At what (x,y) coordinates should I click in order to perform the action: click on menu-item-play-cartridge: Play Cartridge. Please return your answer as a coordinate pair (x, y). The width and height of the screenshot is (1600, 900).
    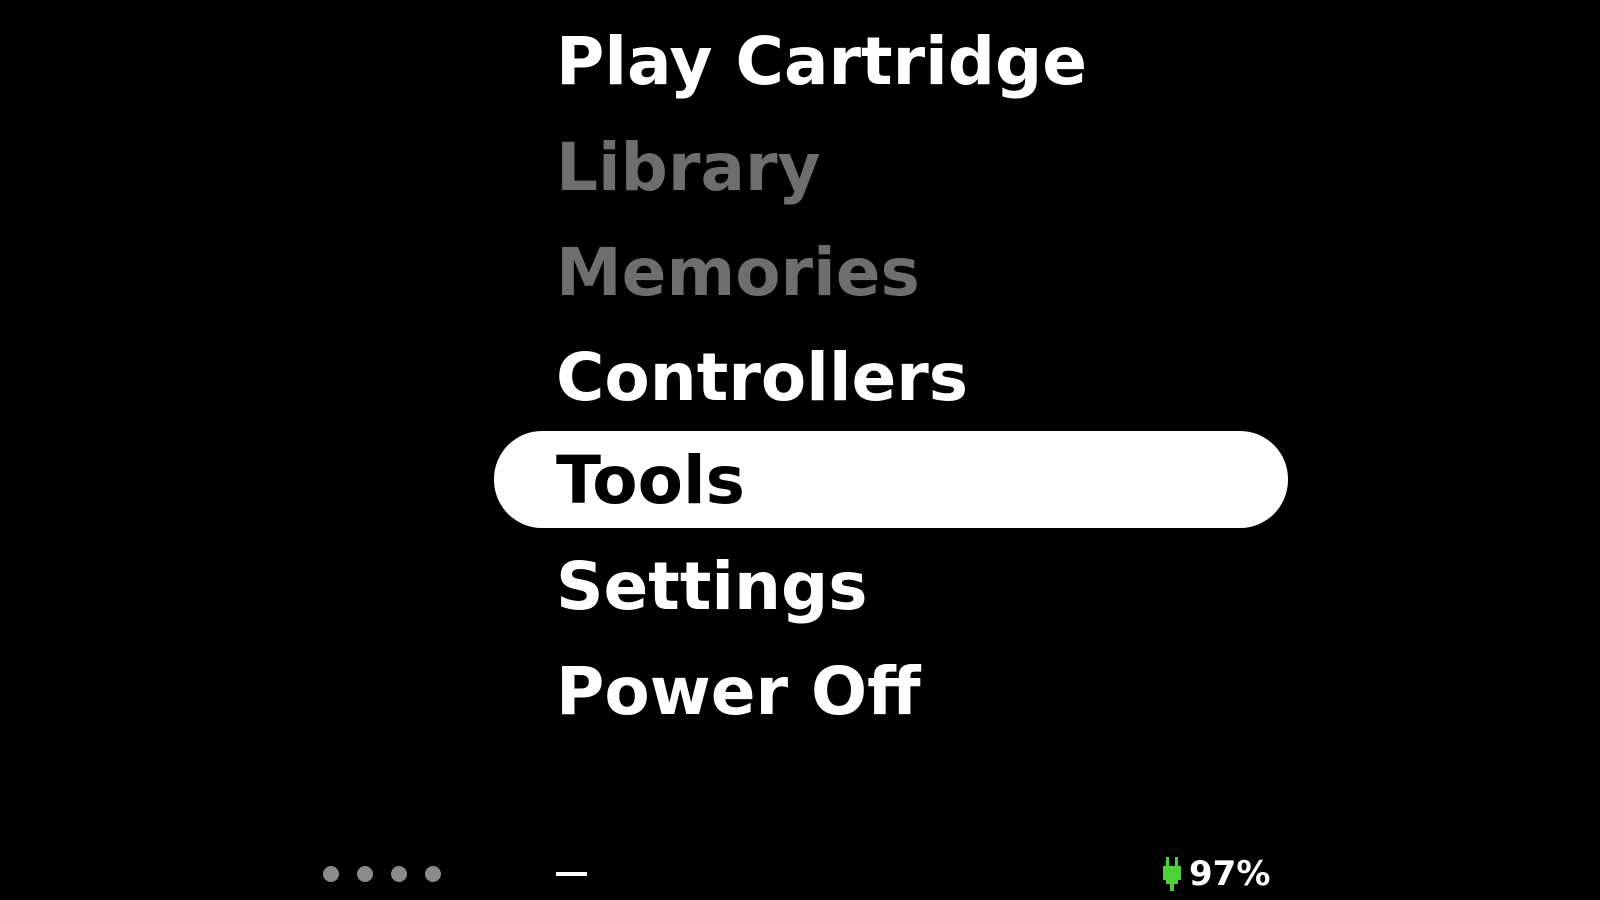
    Looking at the image, I should click on (821, 62).